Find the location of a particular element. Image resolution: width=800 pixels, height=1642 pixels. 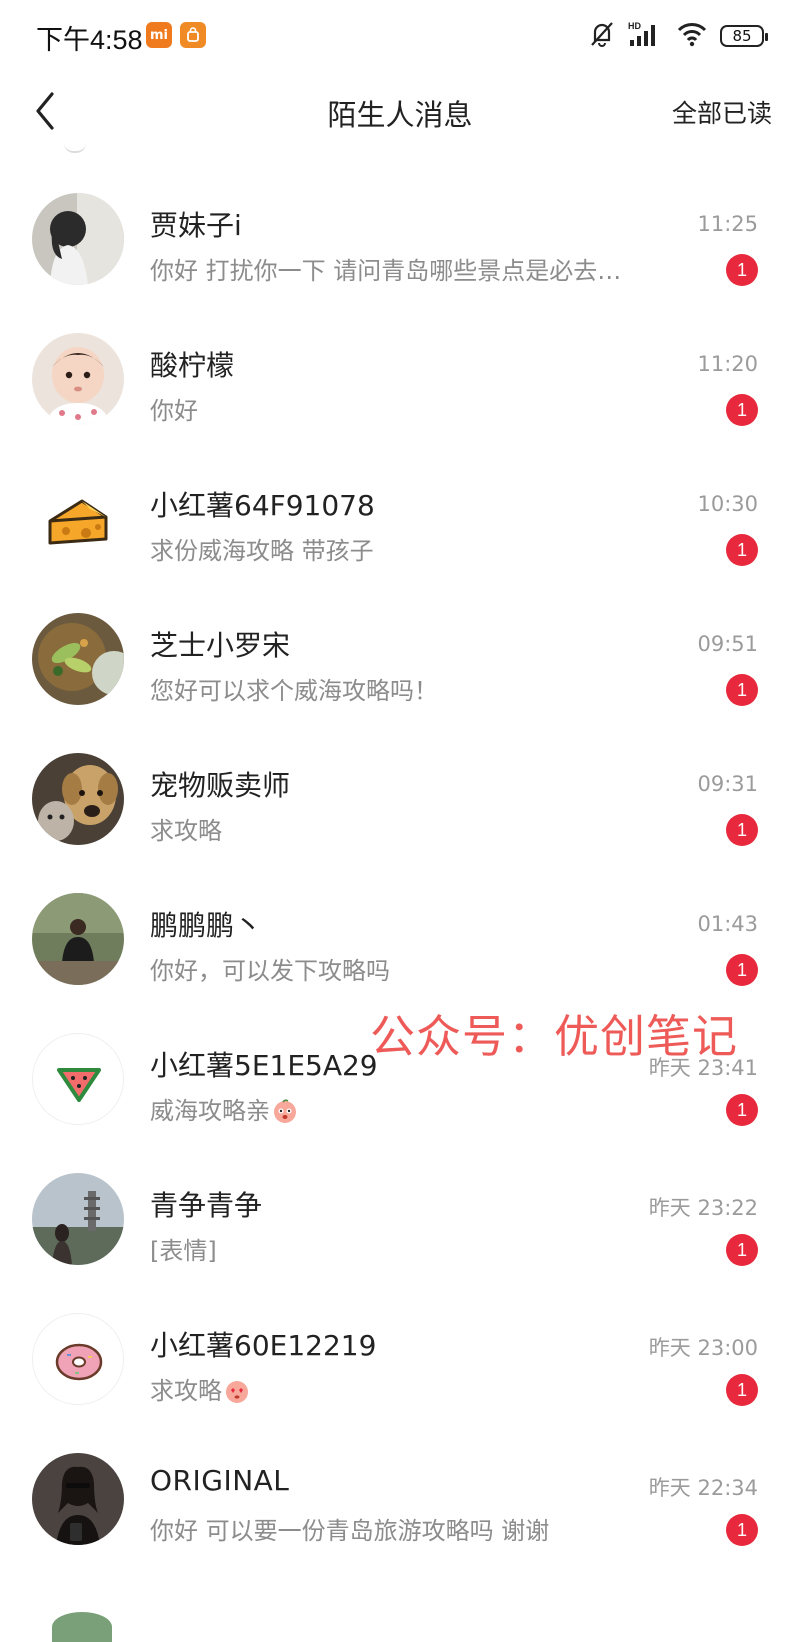

message-preview: 你好 可以要一份青岛旅游攻略吗 谢谢 is located at coordinates (350, 1531).